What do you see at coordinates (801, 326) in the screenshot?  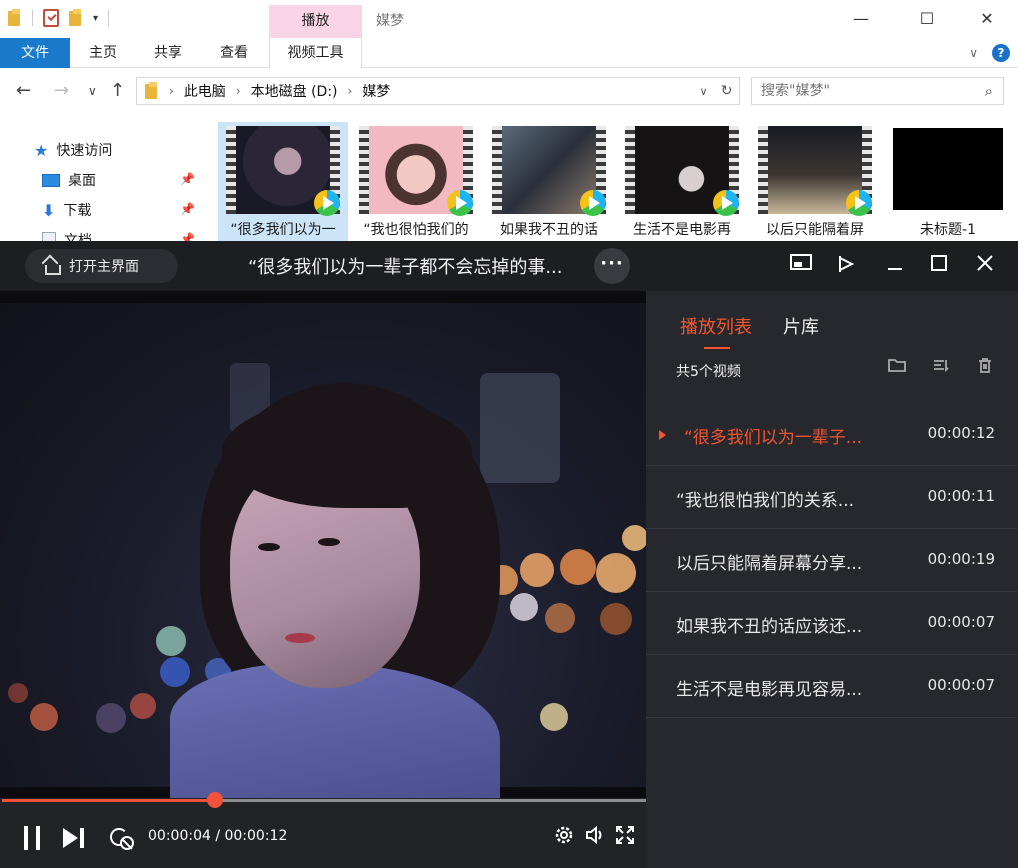 I see `tab-library: 片库` at bounding box center [801, 326].